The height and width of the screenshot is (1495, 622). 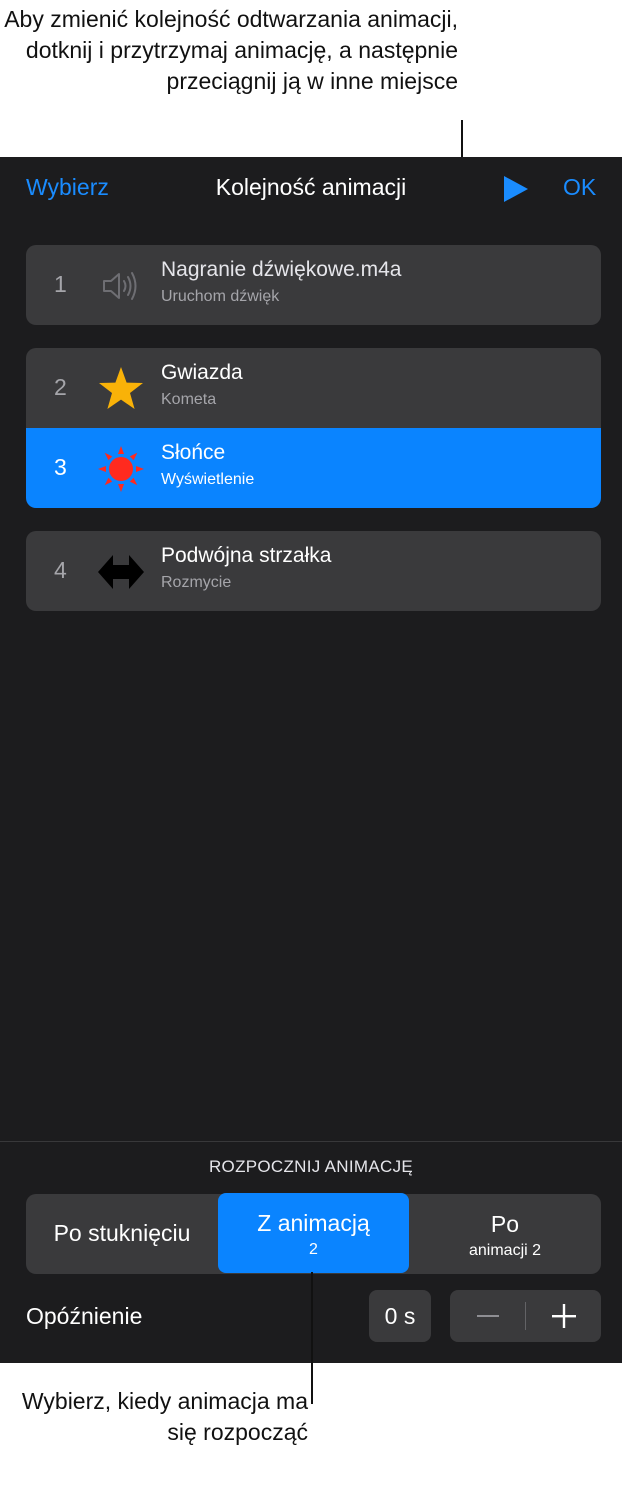 I want to click on start-segmented-control: Po stuknięciu Z animacją 2 Po animacji 2, so click(x=313, y=1233).